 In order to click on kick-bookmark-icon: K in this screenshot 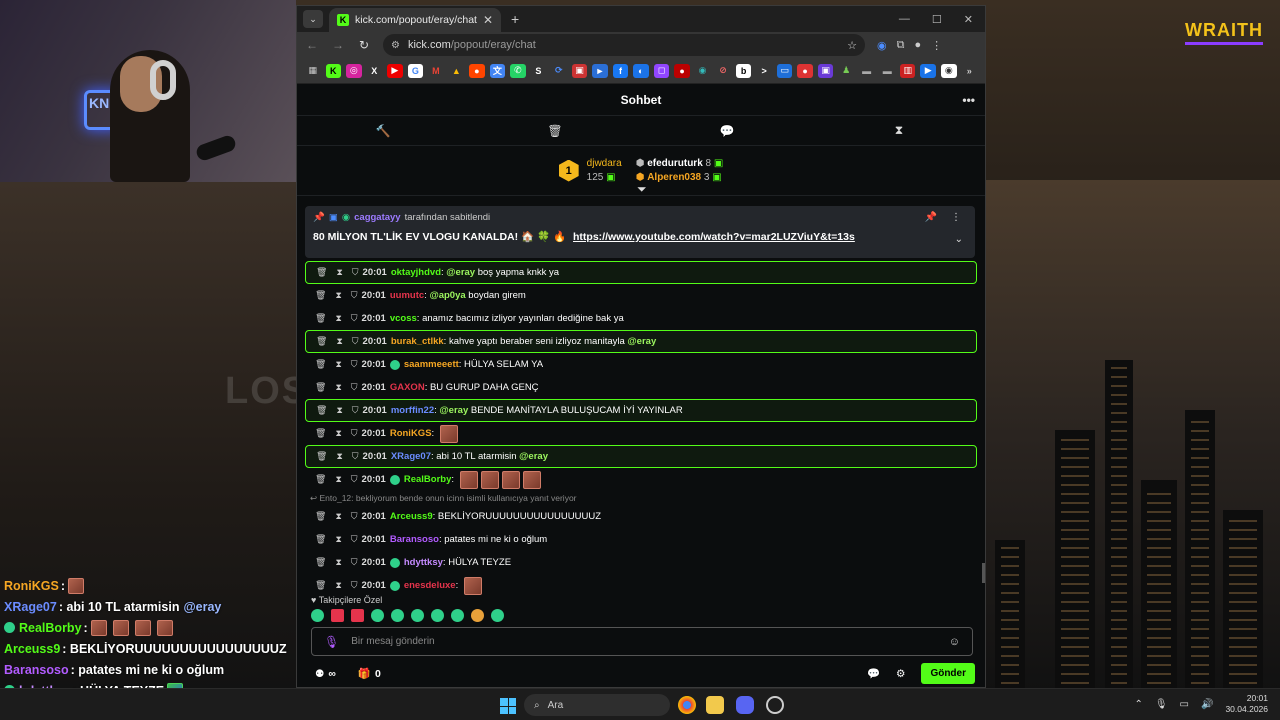, I will do `click(333, 70)`.